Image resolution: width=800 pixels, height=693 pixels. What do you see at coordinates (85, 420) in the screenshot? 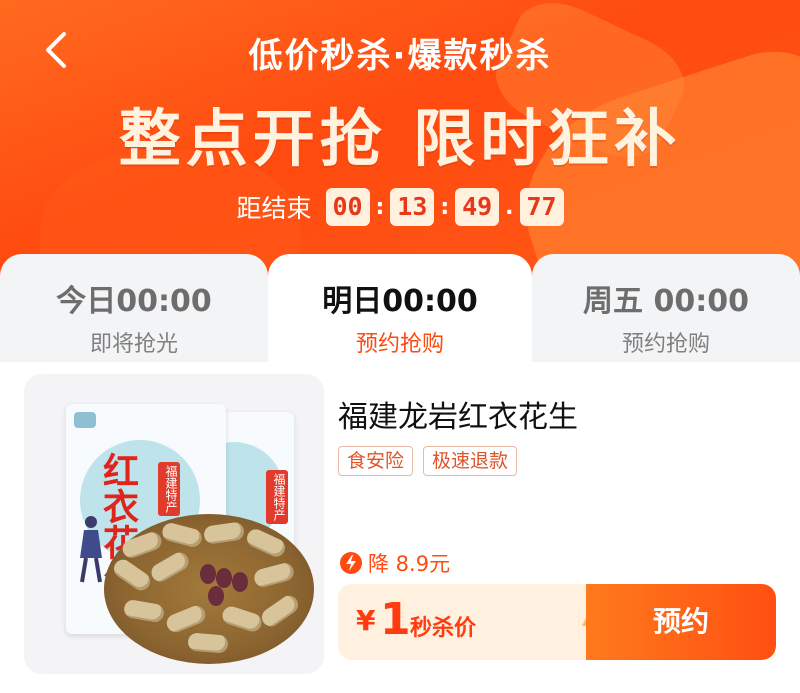
I see `brand-logo` at bounding box center [85, 420].